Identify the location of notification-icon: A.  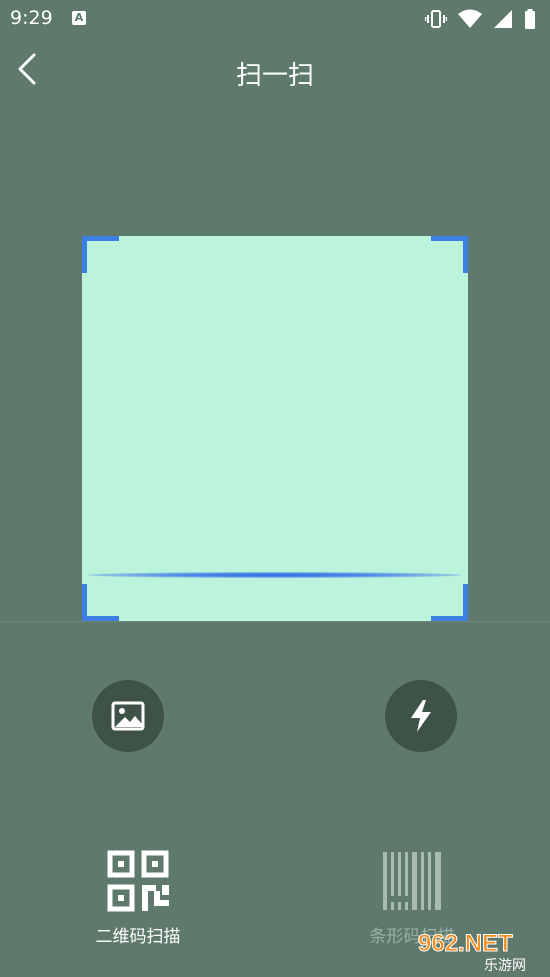
(79, 18).